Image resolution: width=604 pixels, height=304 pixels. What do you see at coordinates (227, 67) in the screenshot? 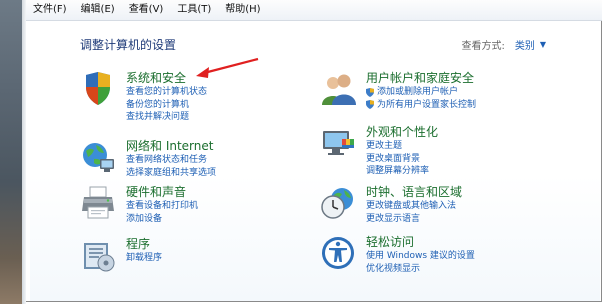
I see `red-annotation-arrow` at bounding box center [227, 67].